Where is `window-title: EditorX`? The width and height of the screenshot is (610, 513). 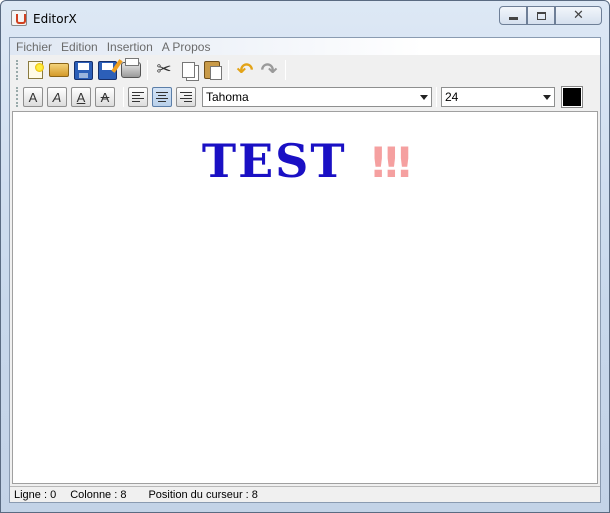 window-title: EditorX is located at coordinates (55, 19).